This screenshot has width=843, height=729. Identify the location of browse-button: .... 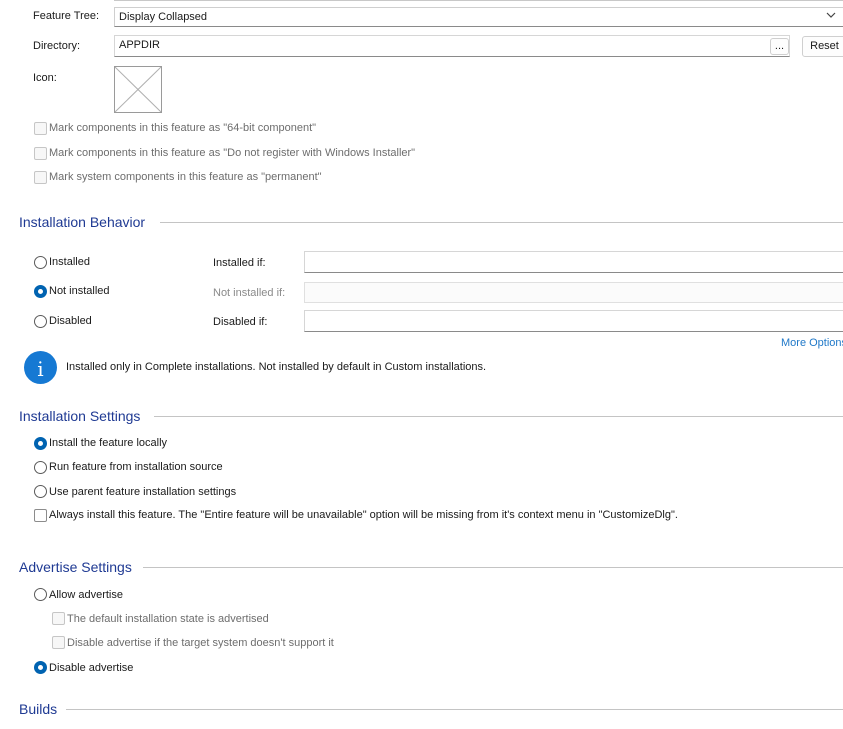
(779, 46).